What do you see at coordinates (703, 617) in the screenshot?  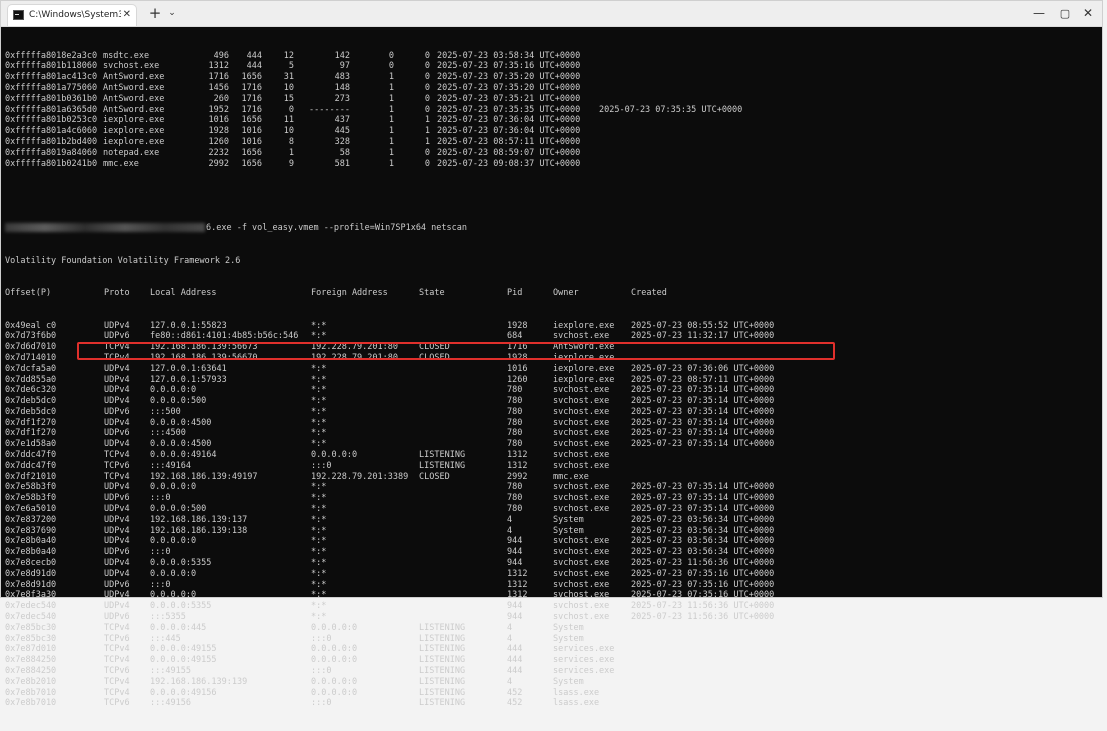 I see `cell: 2025-07-23 11:56:36 UTC+0000` at bounding box center [703, 617].